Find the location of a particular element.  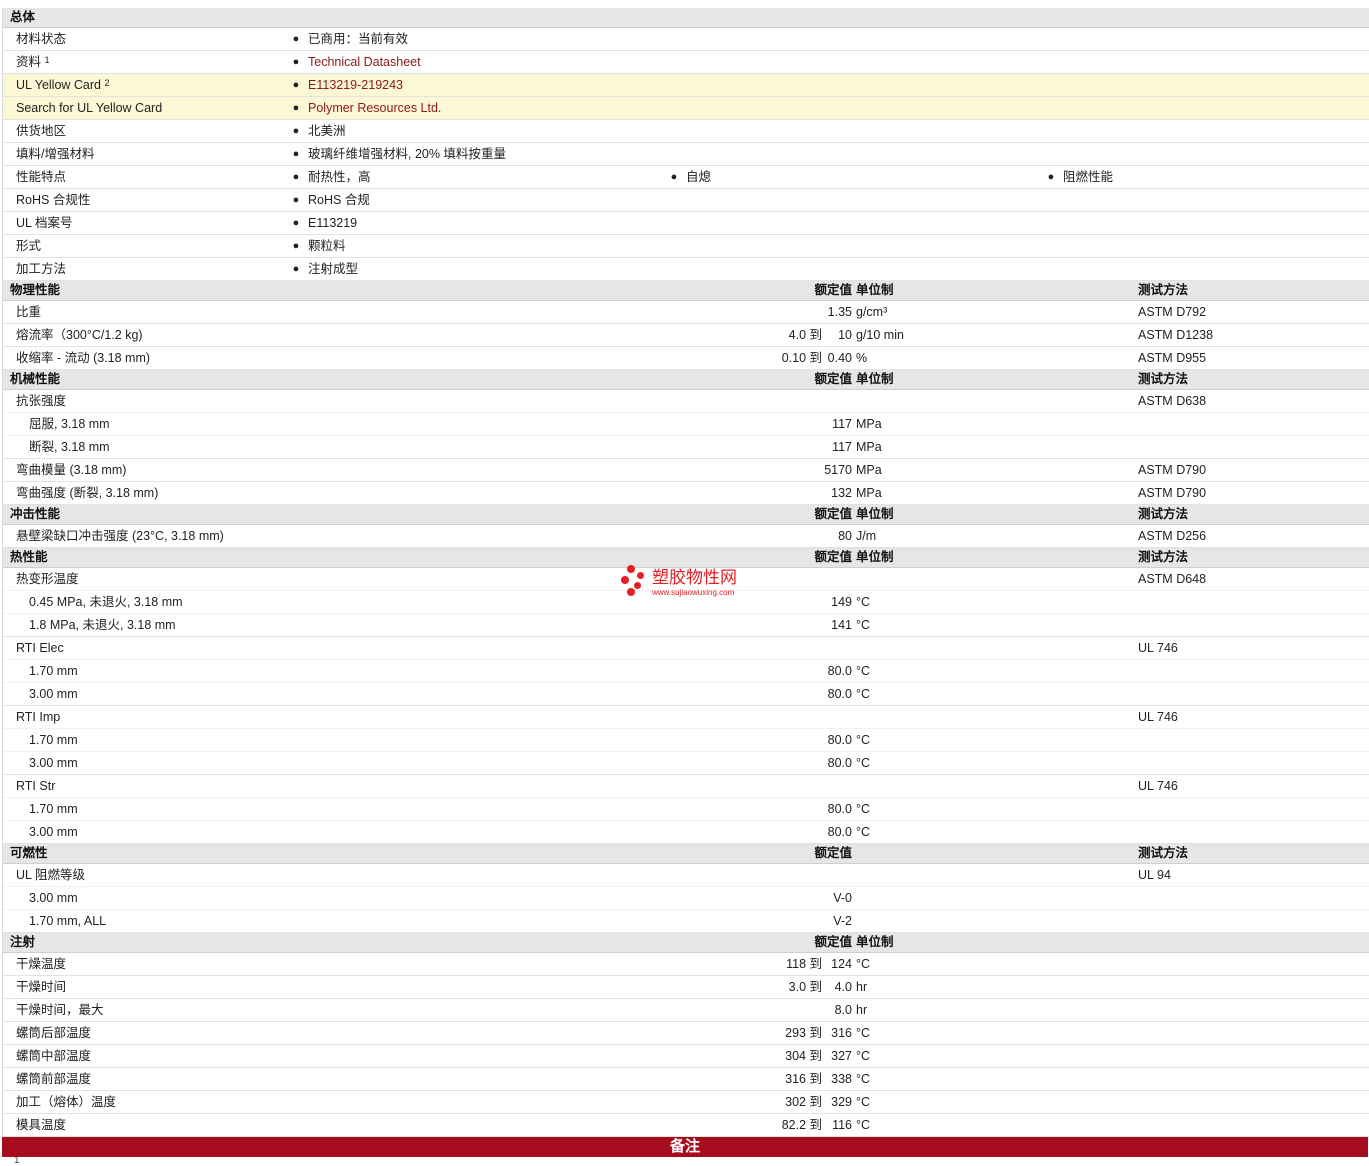

polymer-resources-link: Polymer Resources Ltd. is located at coordinates (374, 108).